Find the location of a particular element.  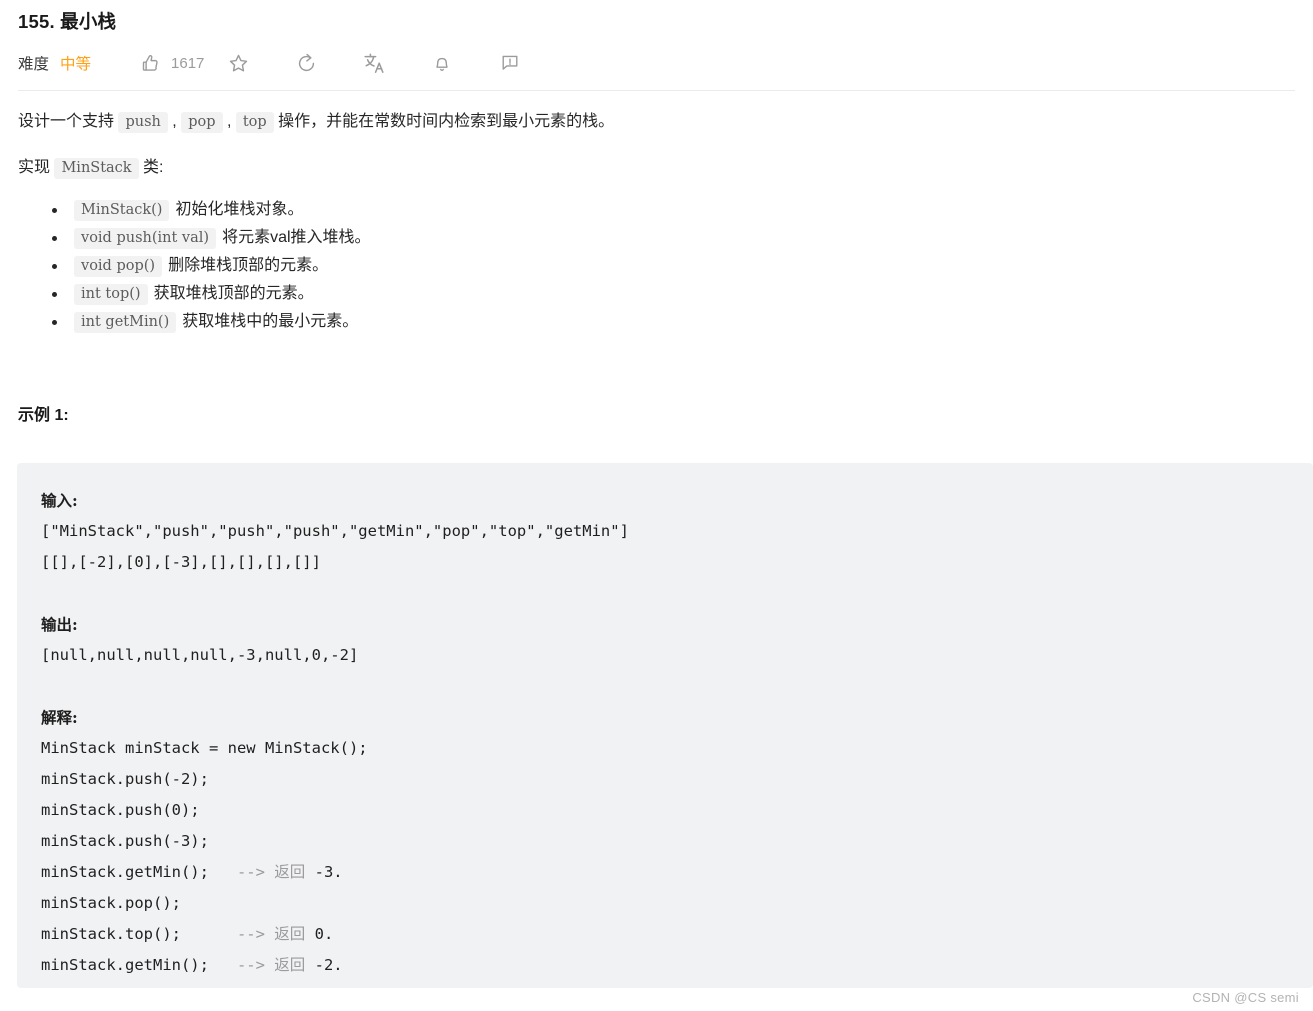

comment-icon is located at coordinates (510, 63).